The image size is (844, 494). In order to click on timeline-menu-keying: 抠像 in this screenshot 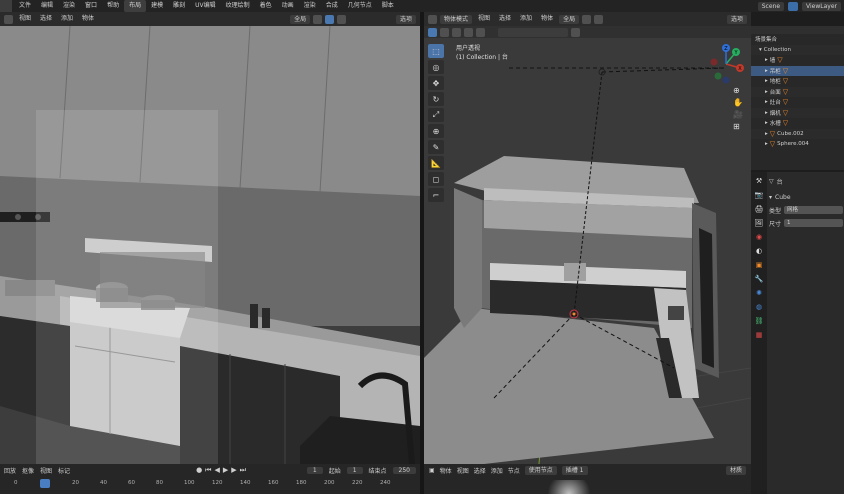, I will do `click(28, 470)`.